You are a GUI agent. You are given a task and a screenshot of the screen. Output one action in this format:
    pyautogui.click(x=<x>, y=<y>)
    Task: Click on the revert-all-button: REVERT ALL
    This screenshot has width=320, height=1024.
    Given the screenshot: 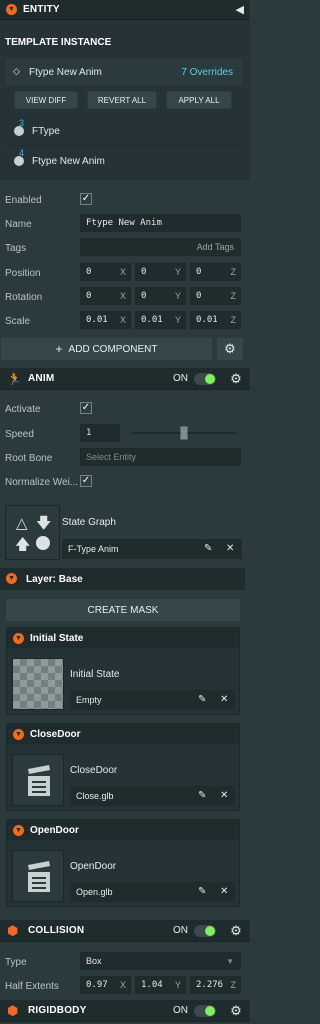 What is the action you would take?
    pyautogui.click(x=122, y=100)
    